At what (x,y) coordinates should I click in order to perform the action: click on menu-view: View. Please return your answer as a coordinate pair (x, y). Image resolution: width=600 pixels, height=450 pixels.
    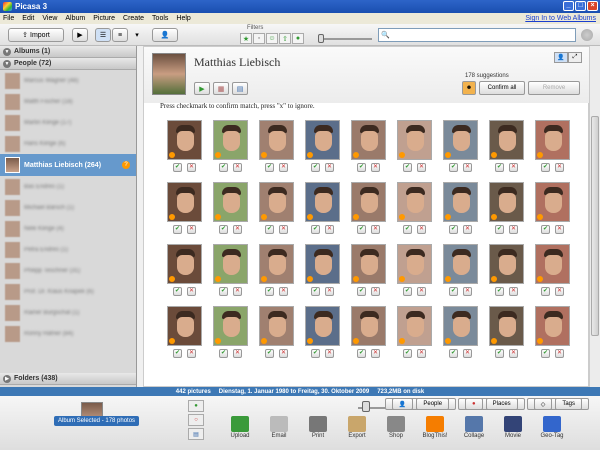
    Looking at the image, I should click on (49, 18).